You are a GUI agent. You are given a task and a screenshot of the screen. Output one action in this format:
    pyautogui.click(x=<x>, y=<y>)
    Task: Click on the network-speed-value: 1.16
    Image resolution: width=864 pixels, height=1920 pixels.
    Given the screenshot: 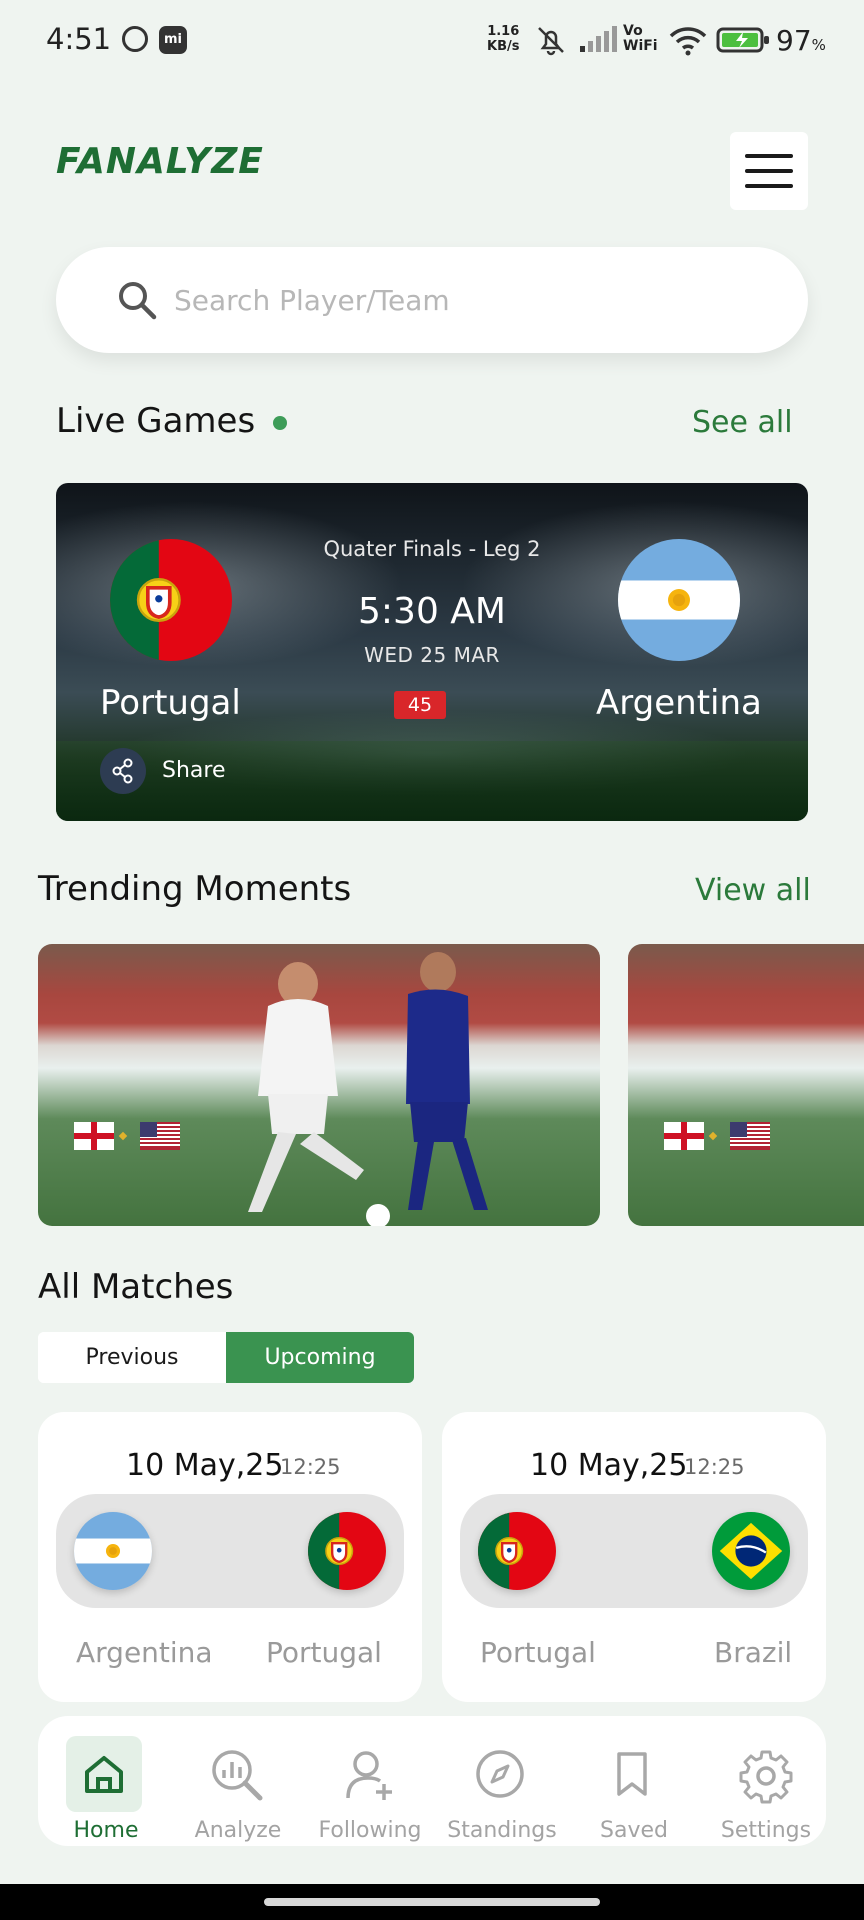 What is the action you would take?
    pyautogui.click(x=503, y=31)
    